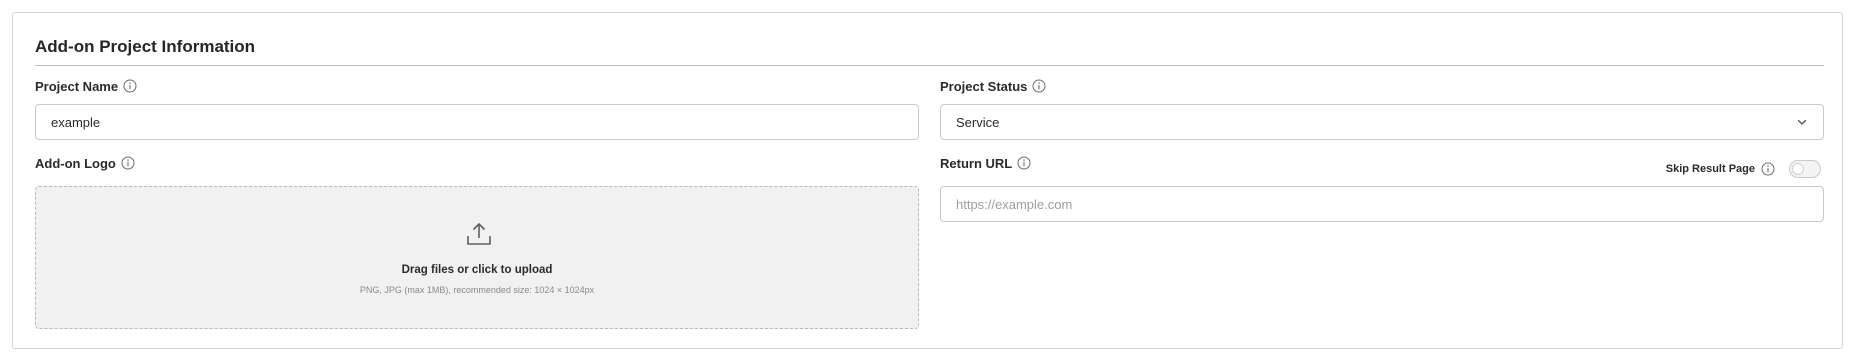  What do you see at coordinates (1382, 122) in the screenshot?
I see `project-status-select: Service` at bounding box center [1382, 122].